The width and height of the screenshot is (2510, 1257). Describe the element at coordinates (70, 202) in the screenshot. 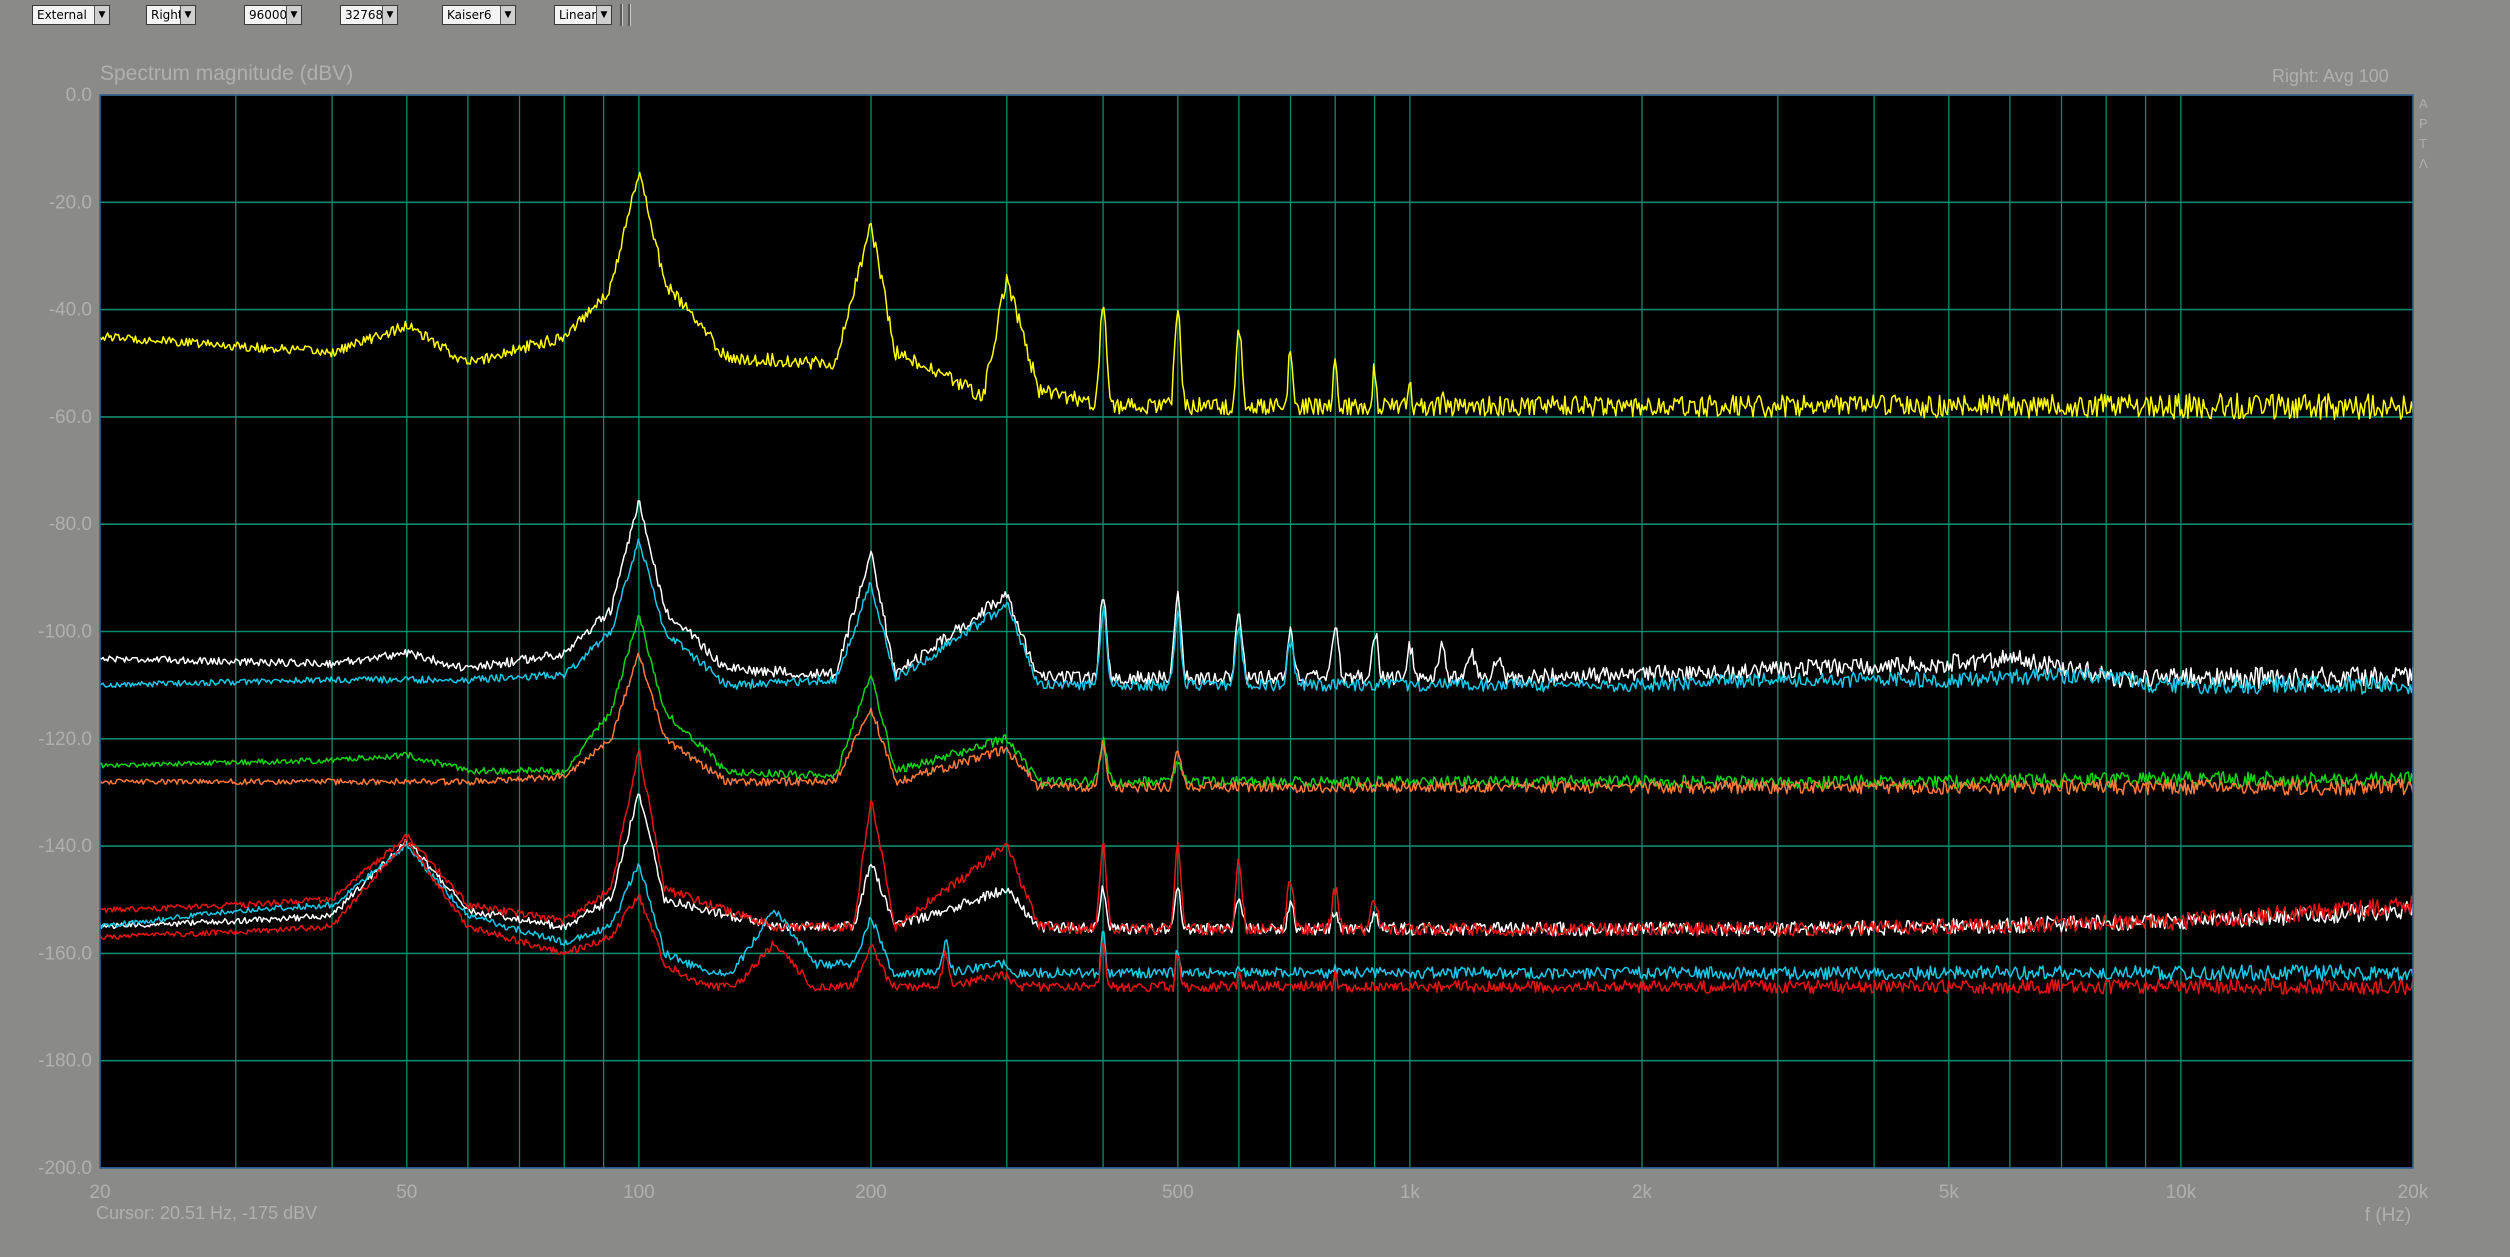

I see `y-tick-label: -20.0` at that location.